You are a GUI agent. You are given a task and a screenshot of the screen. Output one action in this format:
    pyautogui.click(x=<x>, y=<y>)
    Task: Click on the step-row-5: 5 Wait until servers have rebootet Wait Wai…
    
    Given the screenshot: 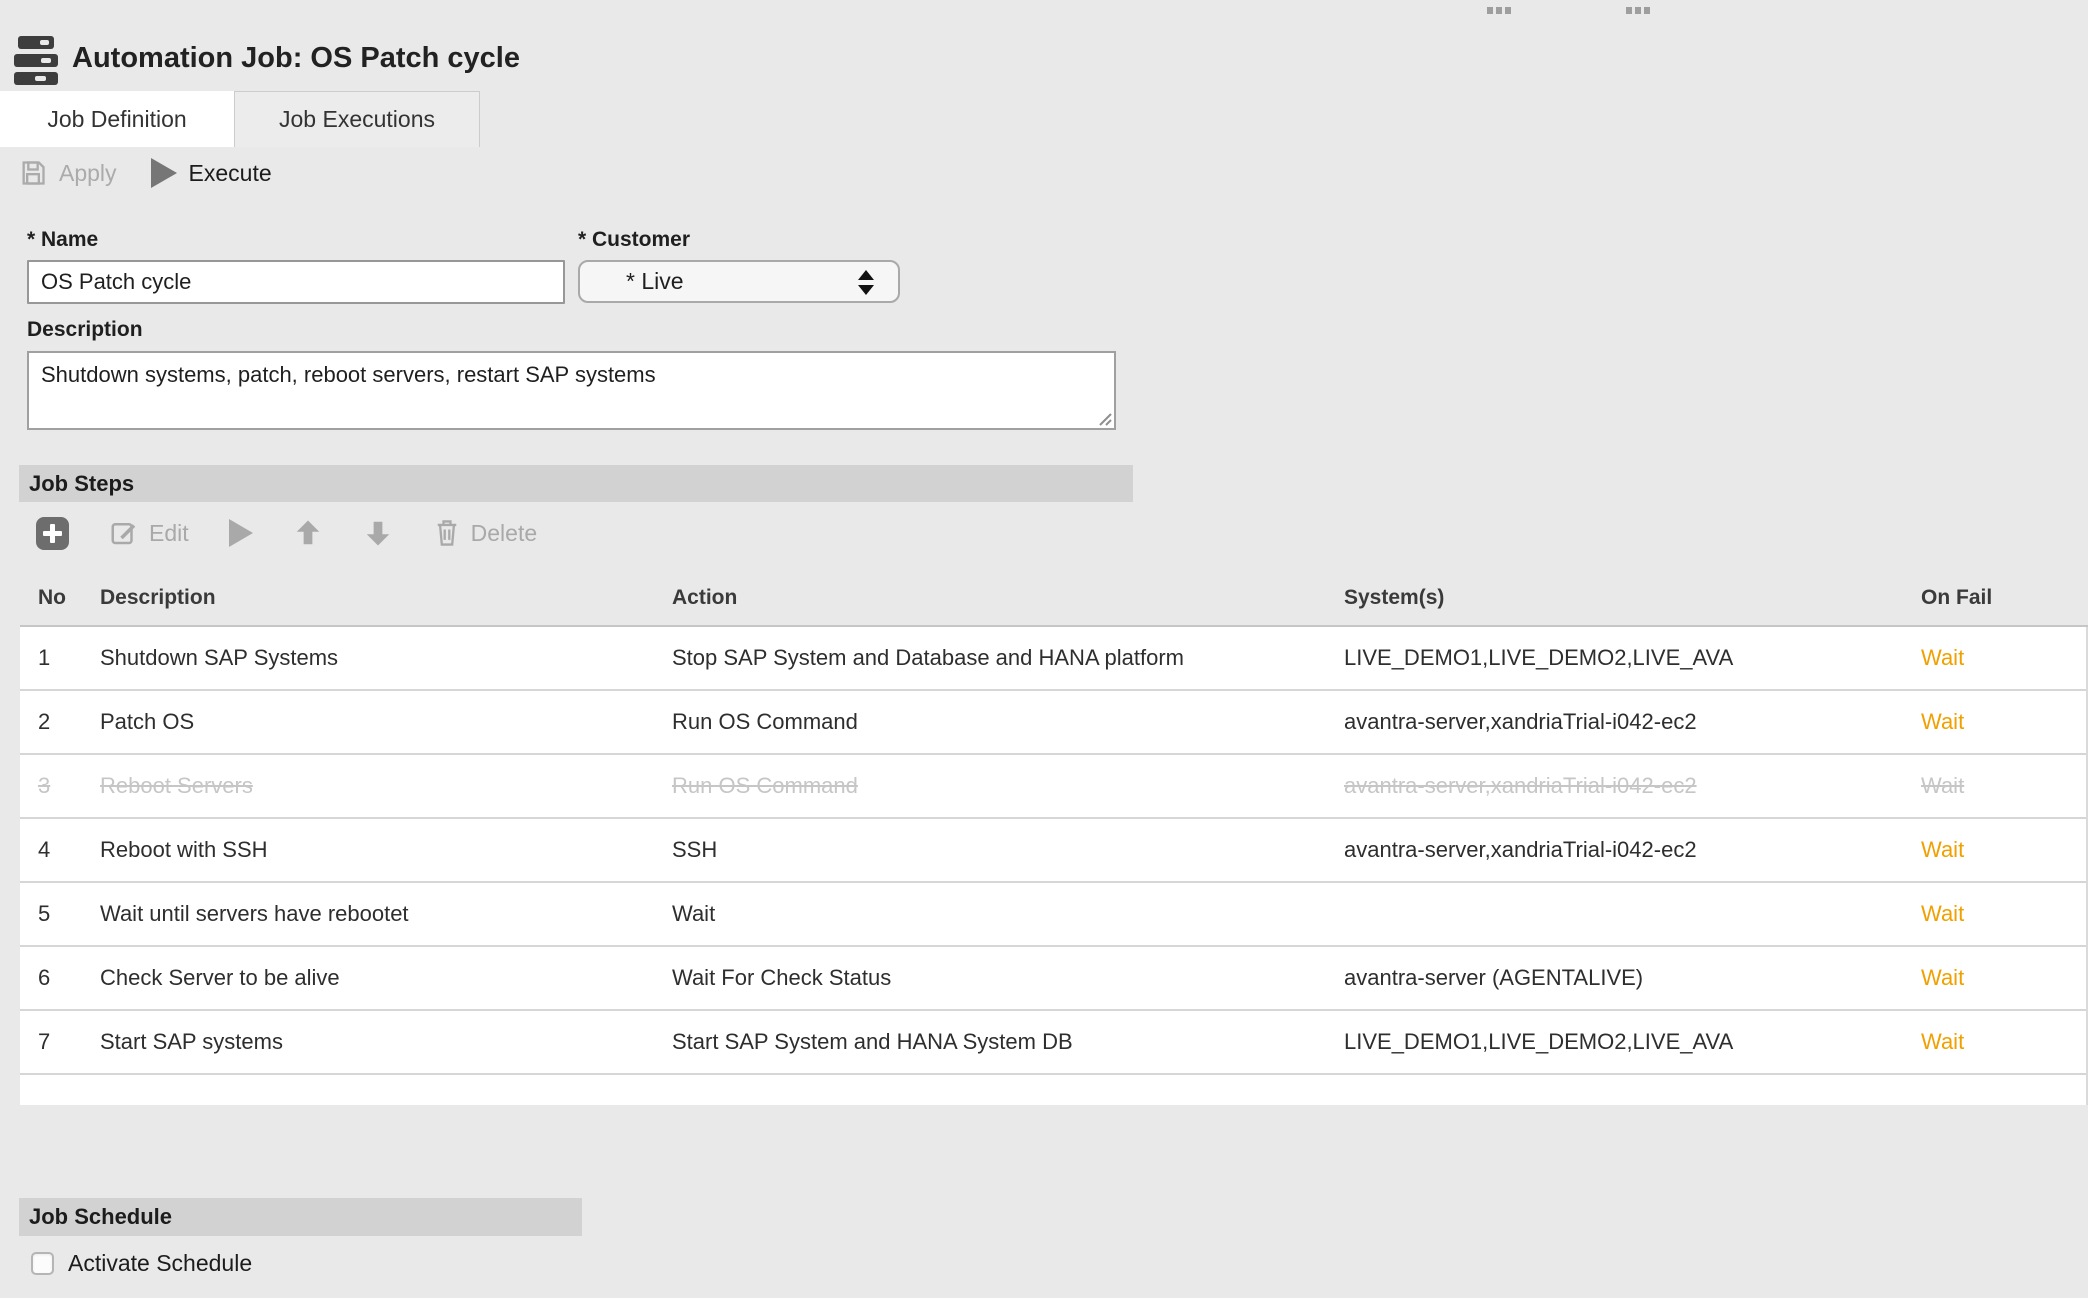 What is the action you would take?
    pyautogui.click(x=1053, y=915)
    